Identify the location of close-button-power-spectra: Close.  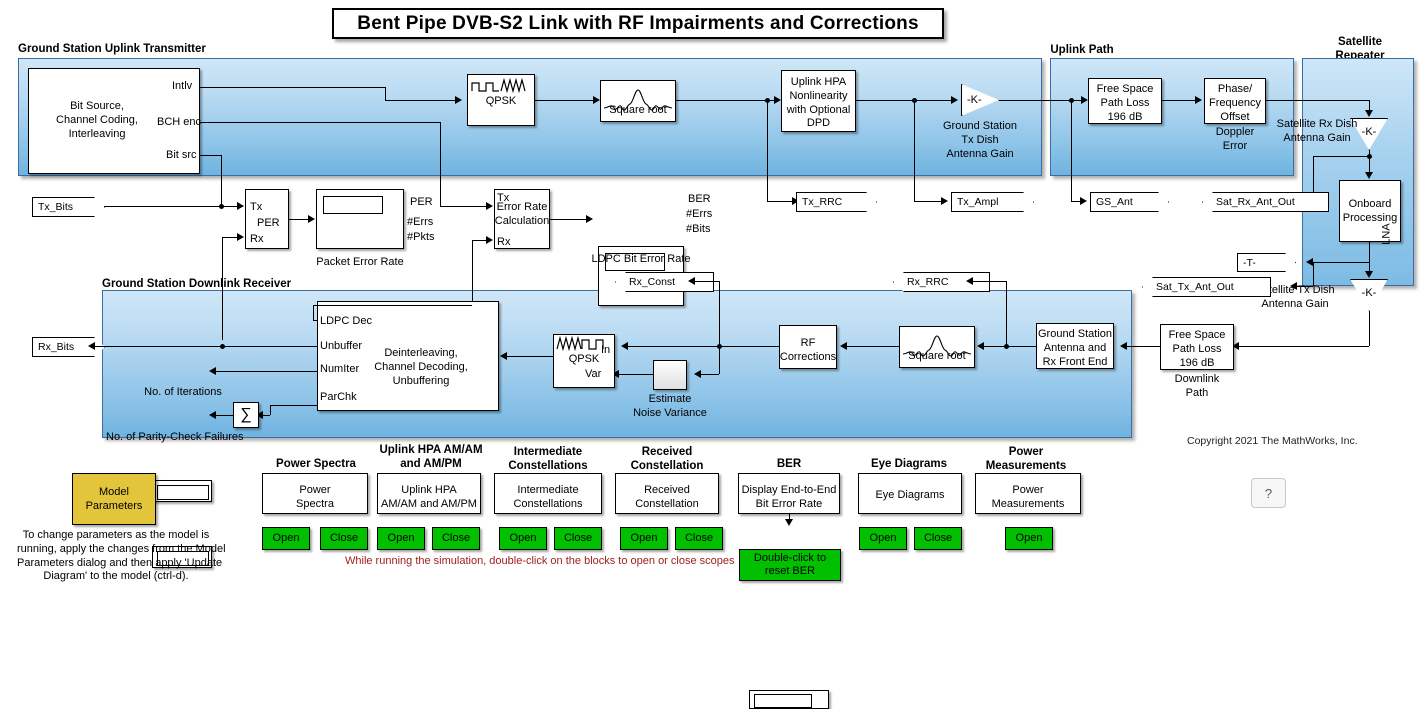
(344, 538).